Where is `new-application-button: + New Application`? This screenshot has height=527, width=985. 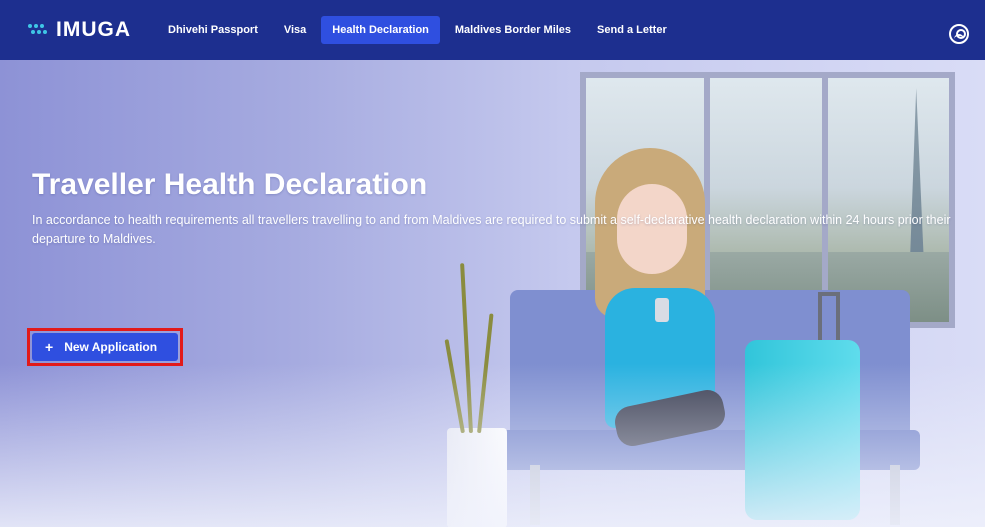 new-application-button: + New Application is located at coordinates (105, 347).